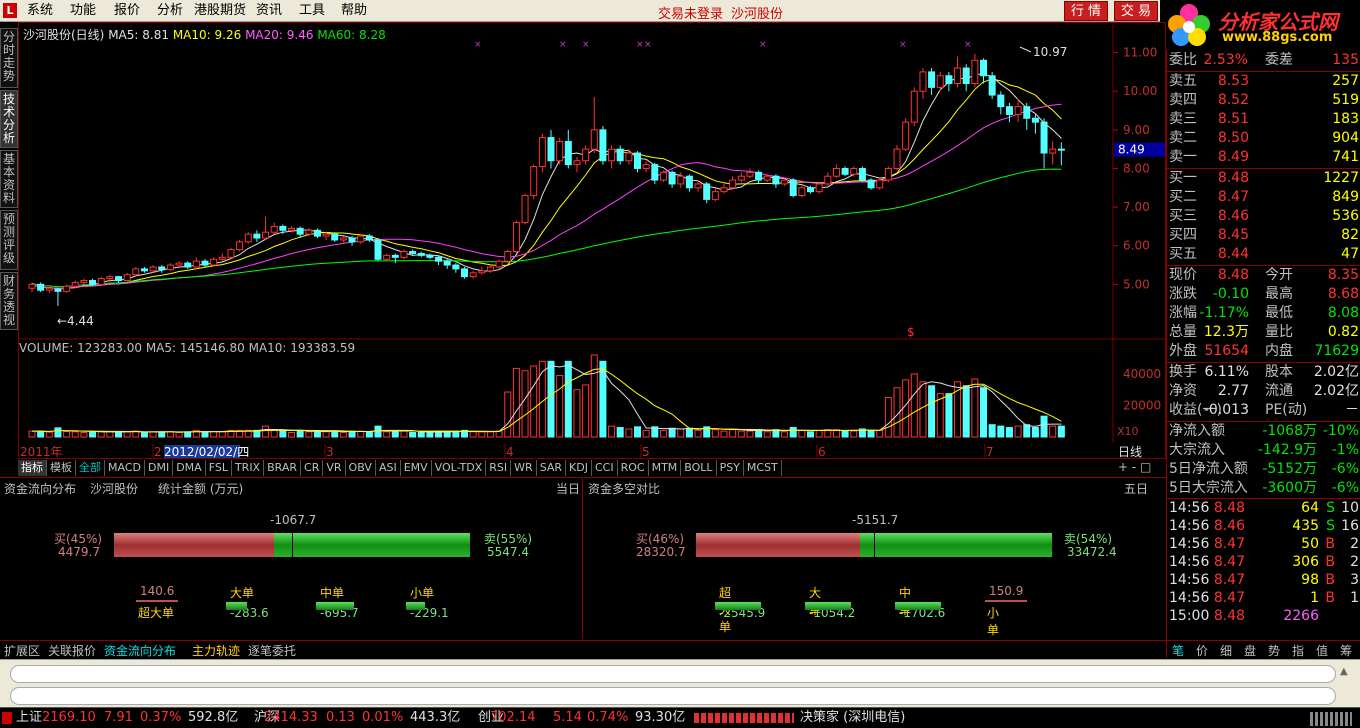  Describe the element at coordinates (579, 468) in the screenshot. I see `indicator-tab-kdj: KDJ` at that location.